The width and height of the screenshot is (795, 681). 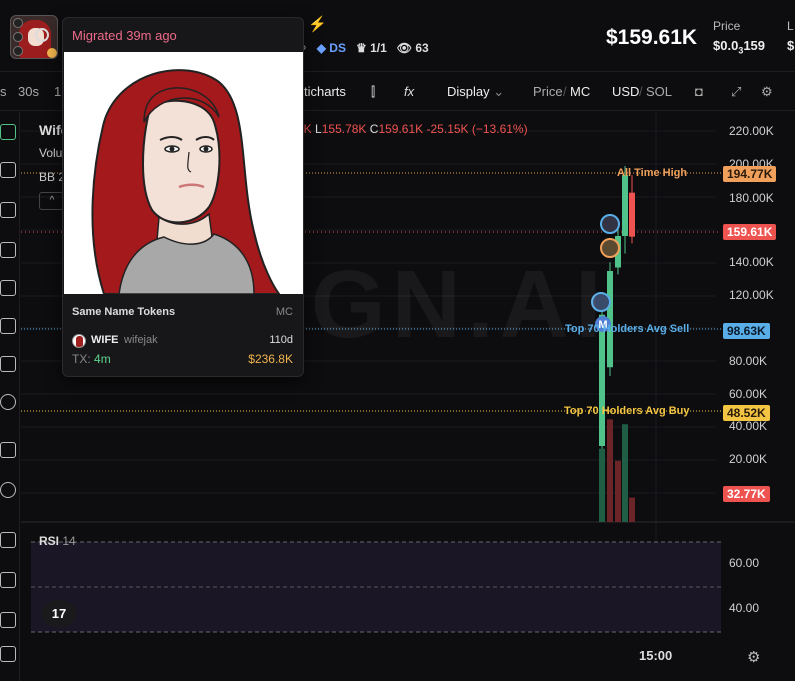 I want to click on migrated-status: Migrated 39m ago, so click(x=124, y=35).